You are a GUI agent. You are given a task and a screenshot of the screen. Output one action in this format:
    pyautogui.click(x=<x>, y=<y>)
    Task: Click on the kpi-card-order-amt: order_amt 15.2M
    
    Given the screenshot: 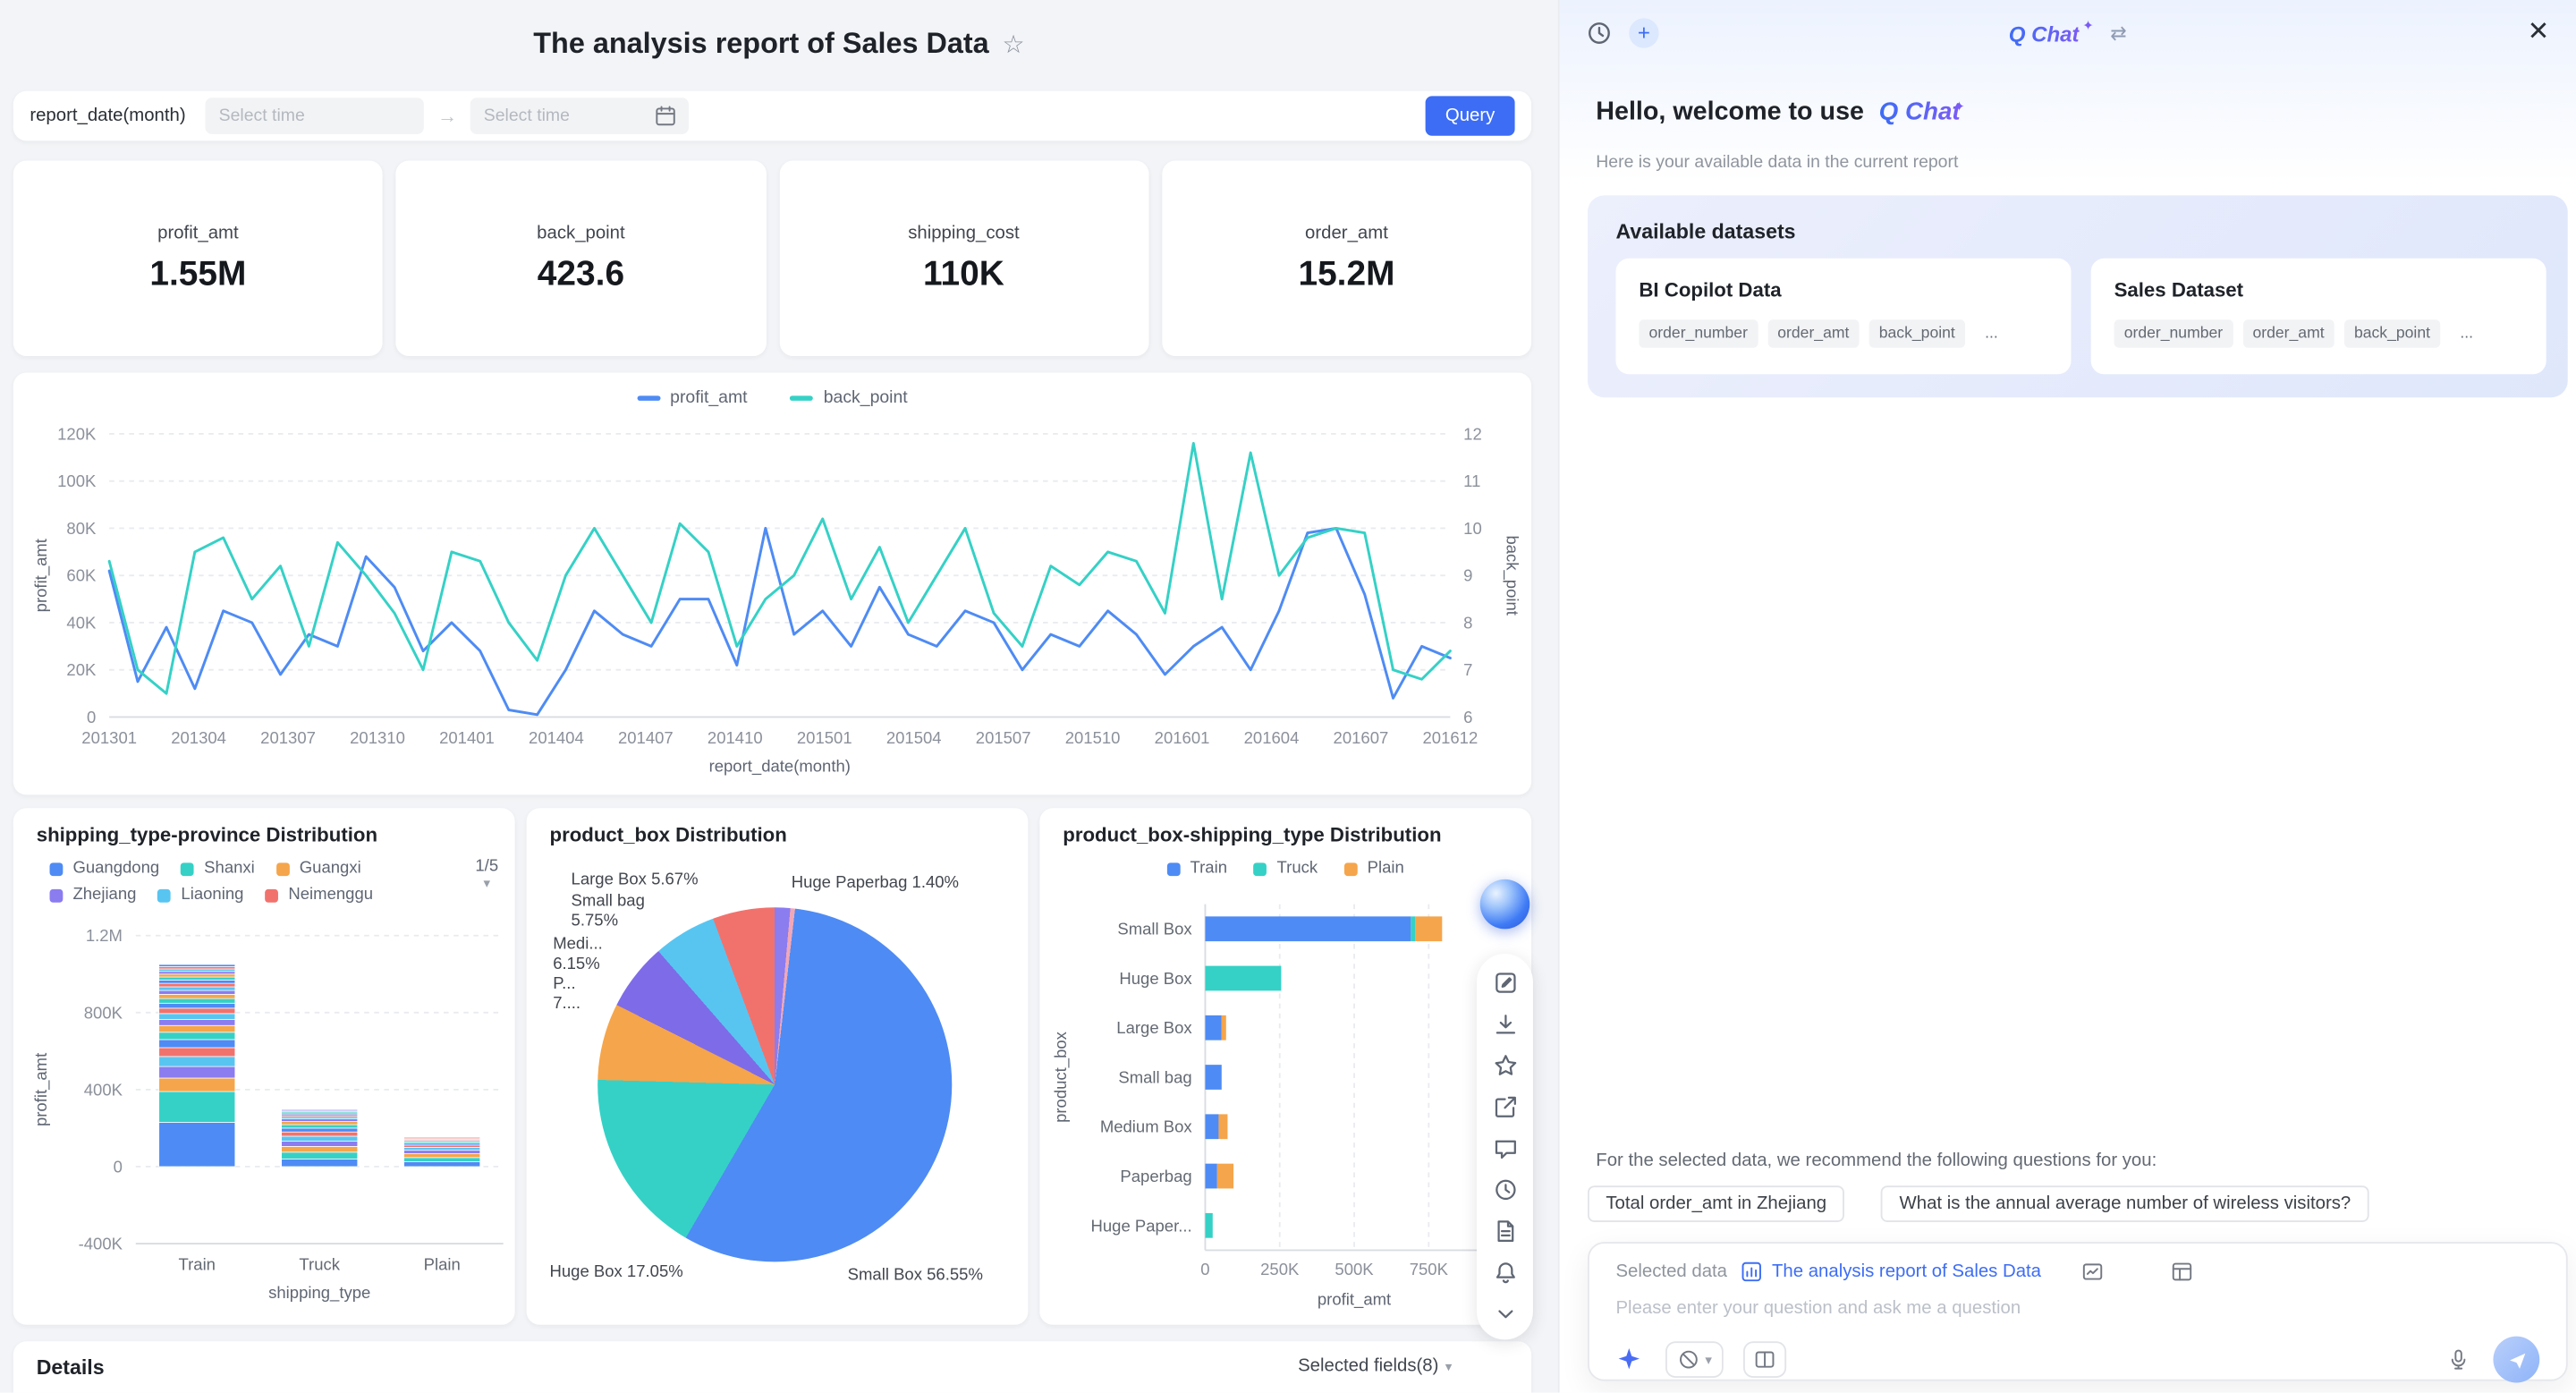 What is the action you would take?
    pyautogui.click(x=1346, y=258)
    